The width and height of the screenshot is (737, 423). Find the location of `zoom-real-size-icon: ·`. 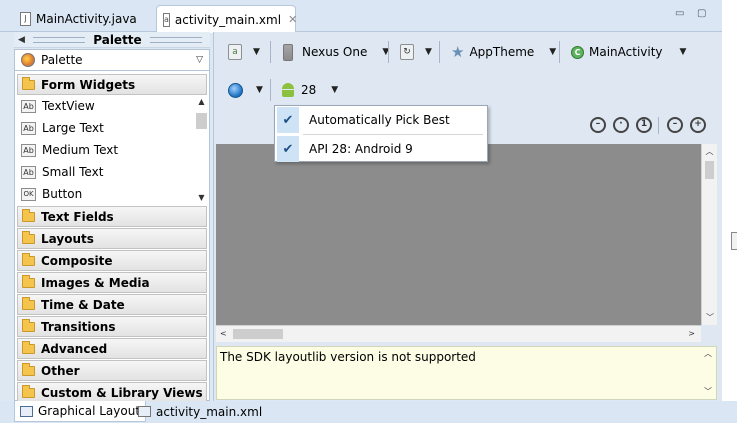

zoom-real-size-icon: · is located at coordinates (621, 125).